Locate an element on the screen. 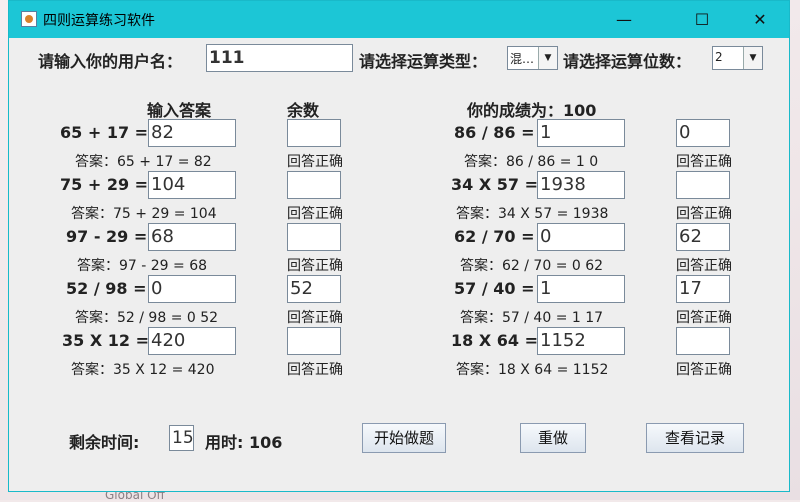 This screenshot has height=502, width=800. solution-text: 答案：97 - 29 = 68 is located at coordinates (142, 266).